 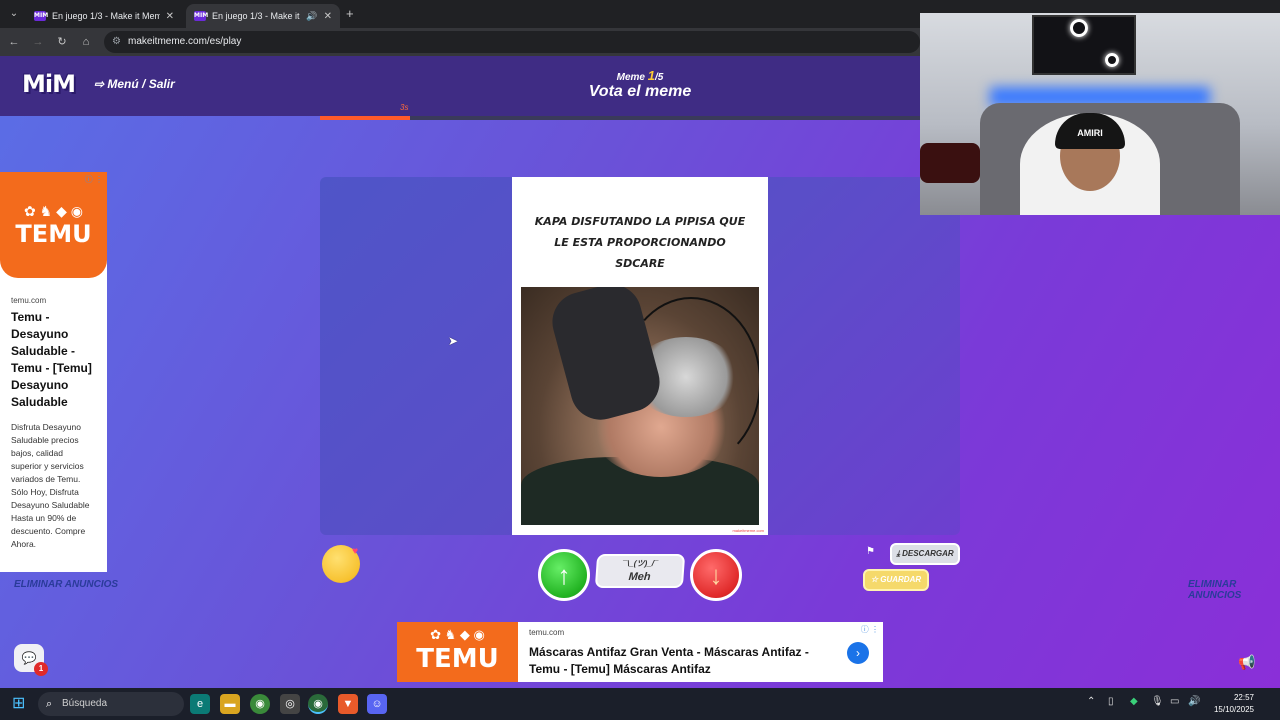 I want to click on arrow-down-icon: ↓, so click(x=716, y=575).